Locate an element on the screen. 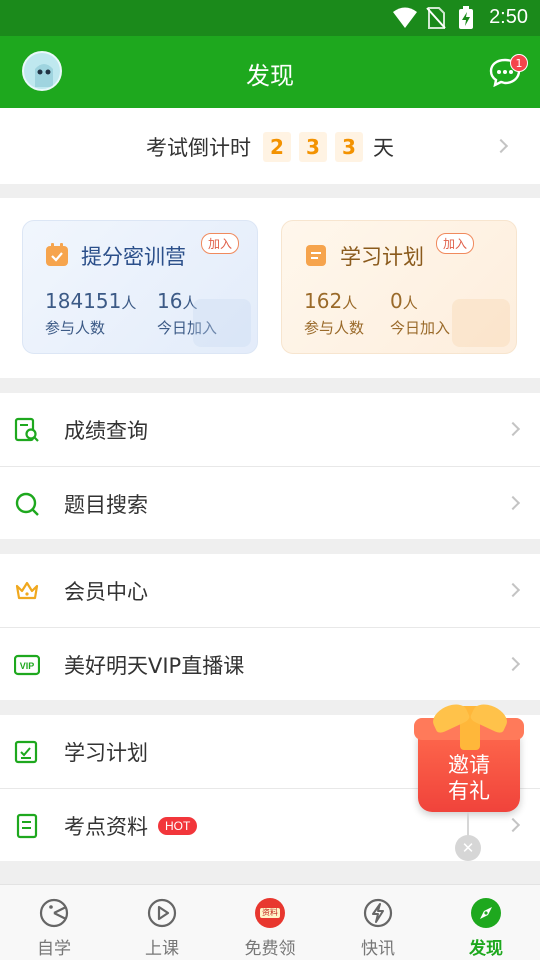 Image resolution: width=540 pixels, height=960 pixels. menu-item-label: 美好明天VIP直播课 is located at coordinates (154, 666).